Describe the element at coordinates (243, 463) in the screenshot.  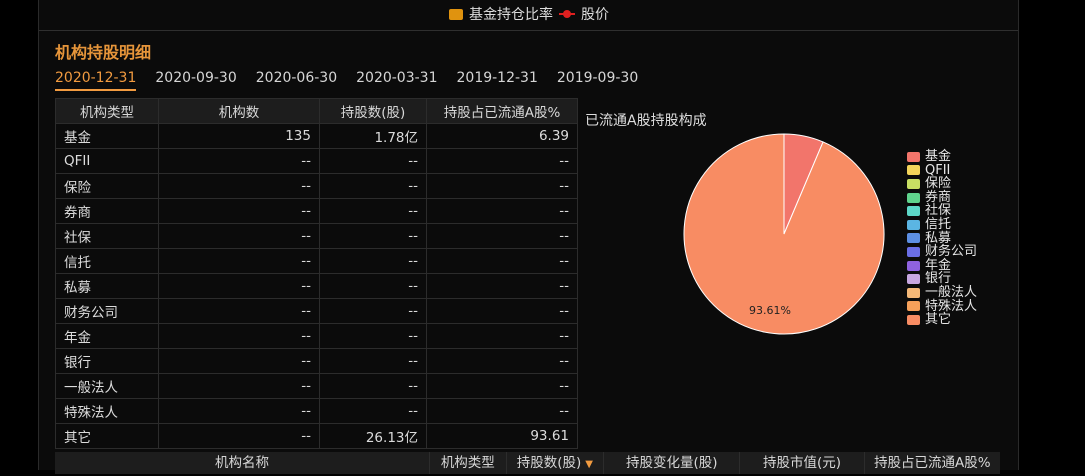
I see `col-header-holder-name: 机构名称` at that location.